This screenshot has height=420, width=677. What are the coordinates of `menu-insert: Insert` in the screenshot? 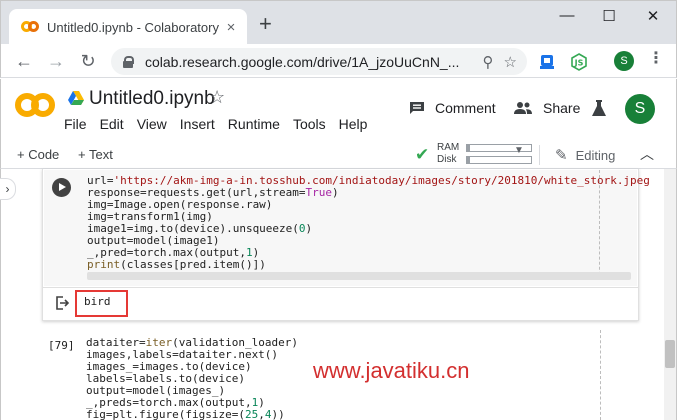 It's located at (197, 124).